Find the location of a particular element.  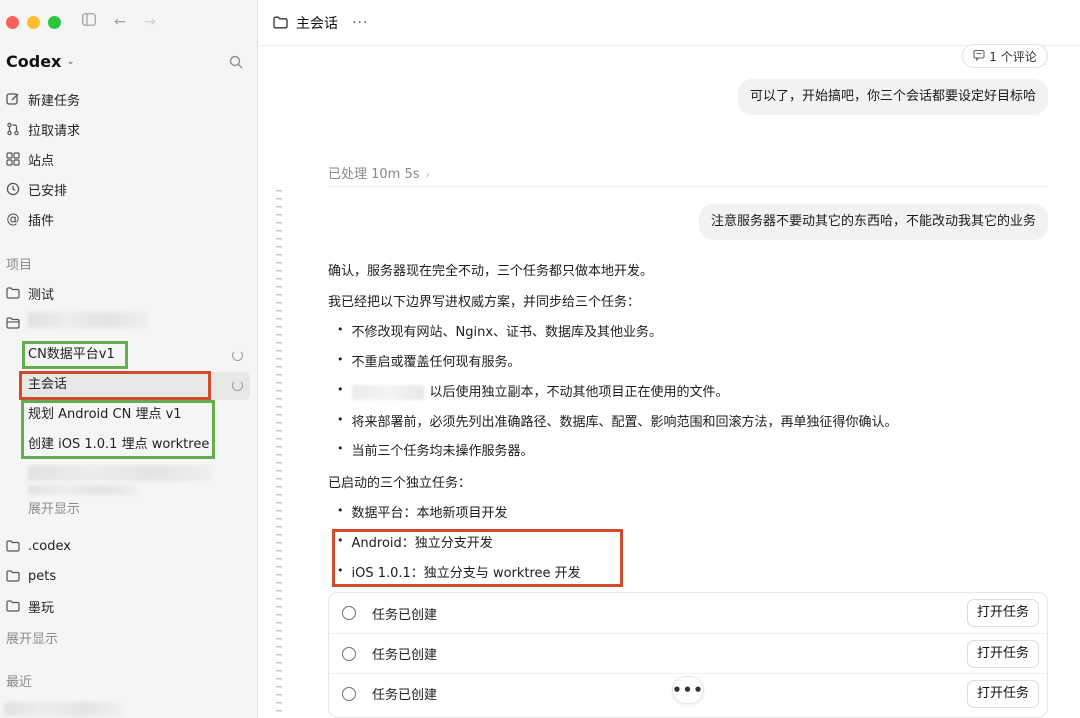

comment-count: 1 个评论 is located at coordinates (1013, 56).